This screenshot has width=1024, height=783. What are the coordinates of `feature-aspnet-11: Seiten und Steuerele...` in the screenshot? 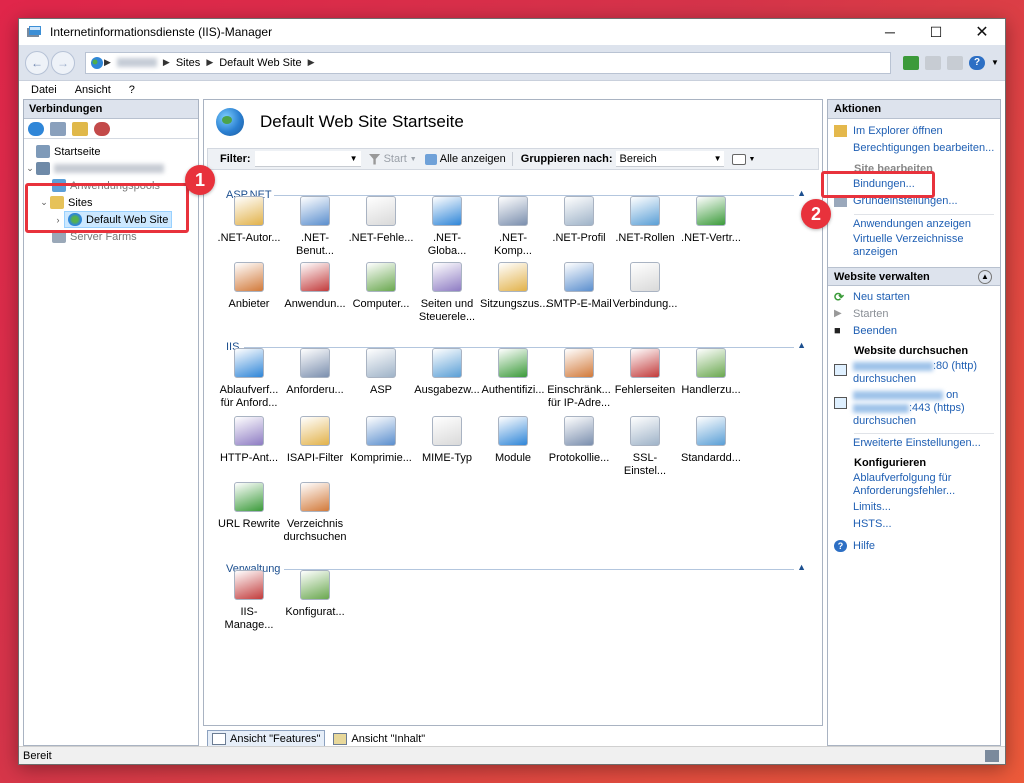 It's located at (447, 293).